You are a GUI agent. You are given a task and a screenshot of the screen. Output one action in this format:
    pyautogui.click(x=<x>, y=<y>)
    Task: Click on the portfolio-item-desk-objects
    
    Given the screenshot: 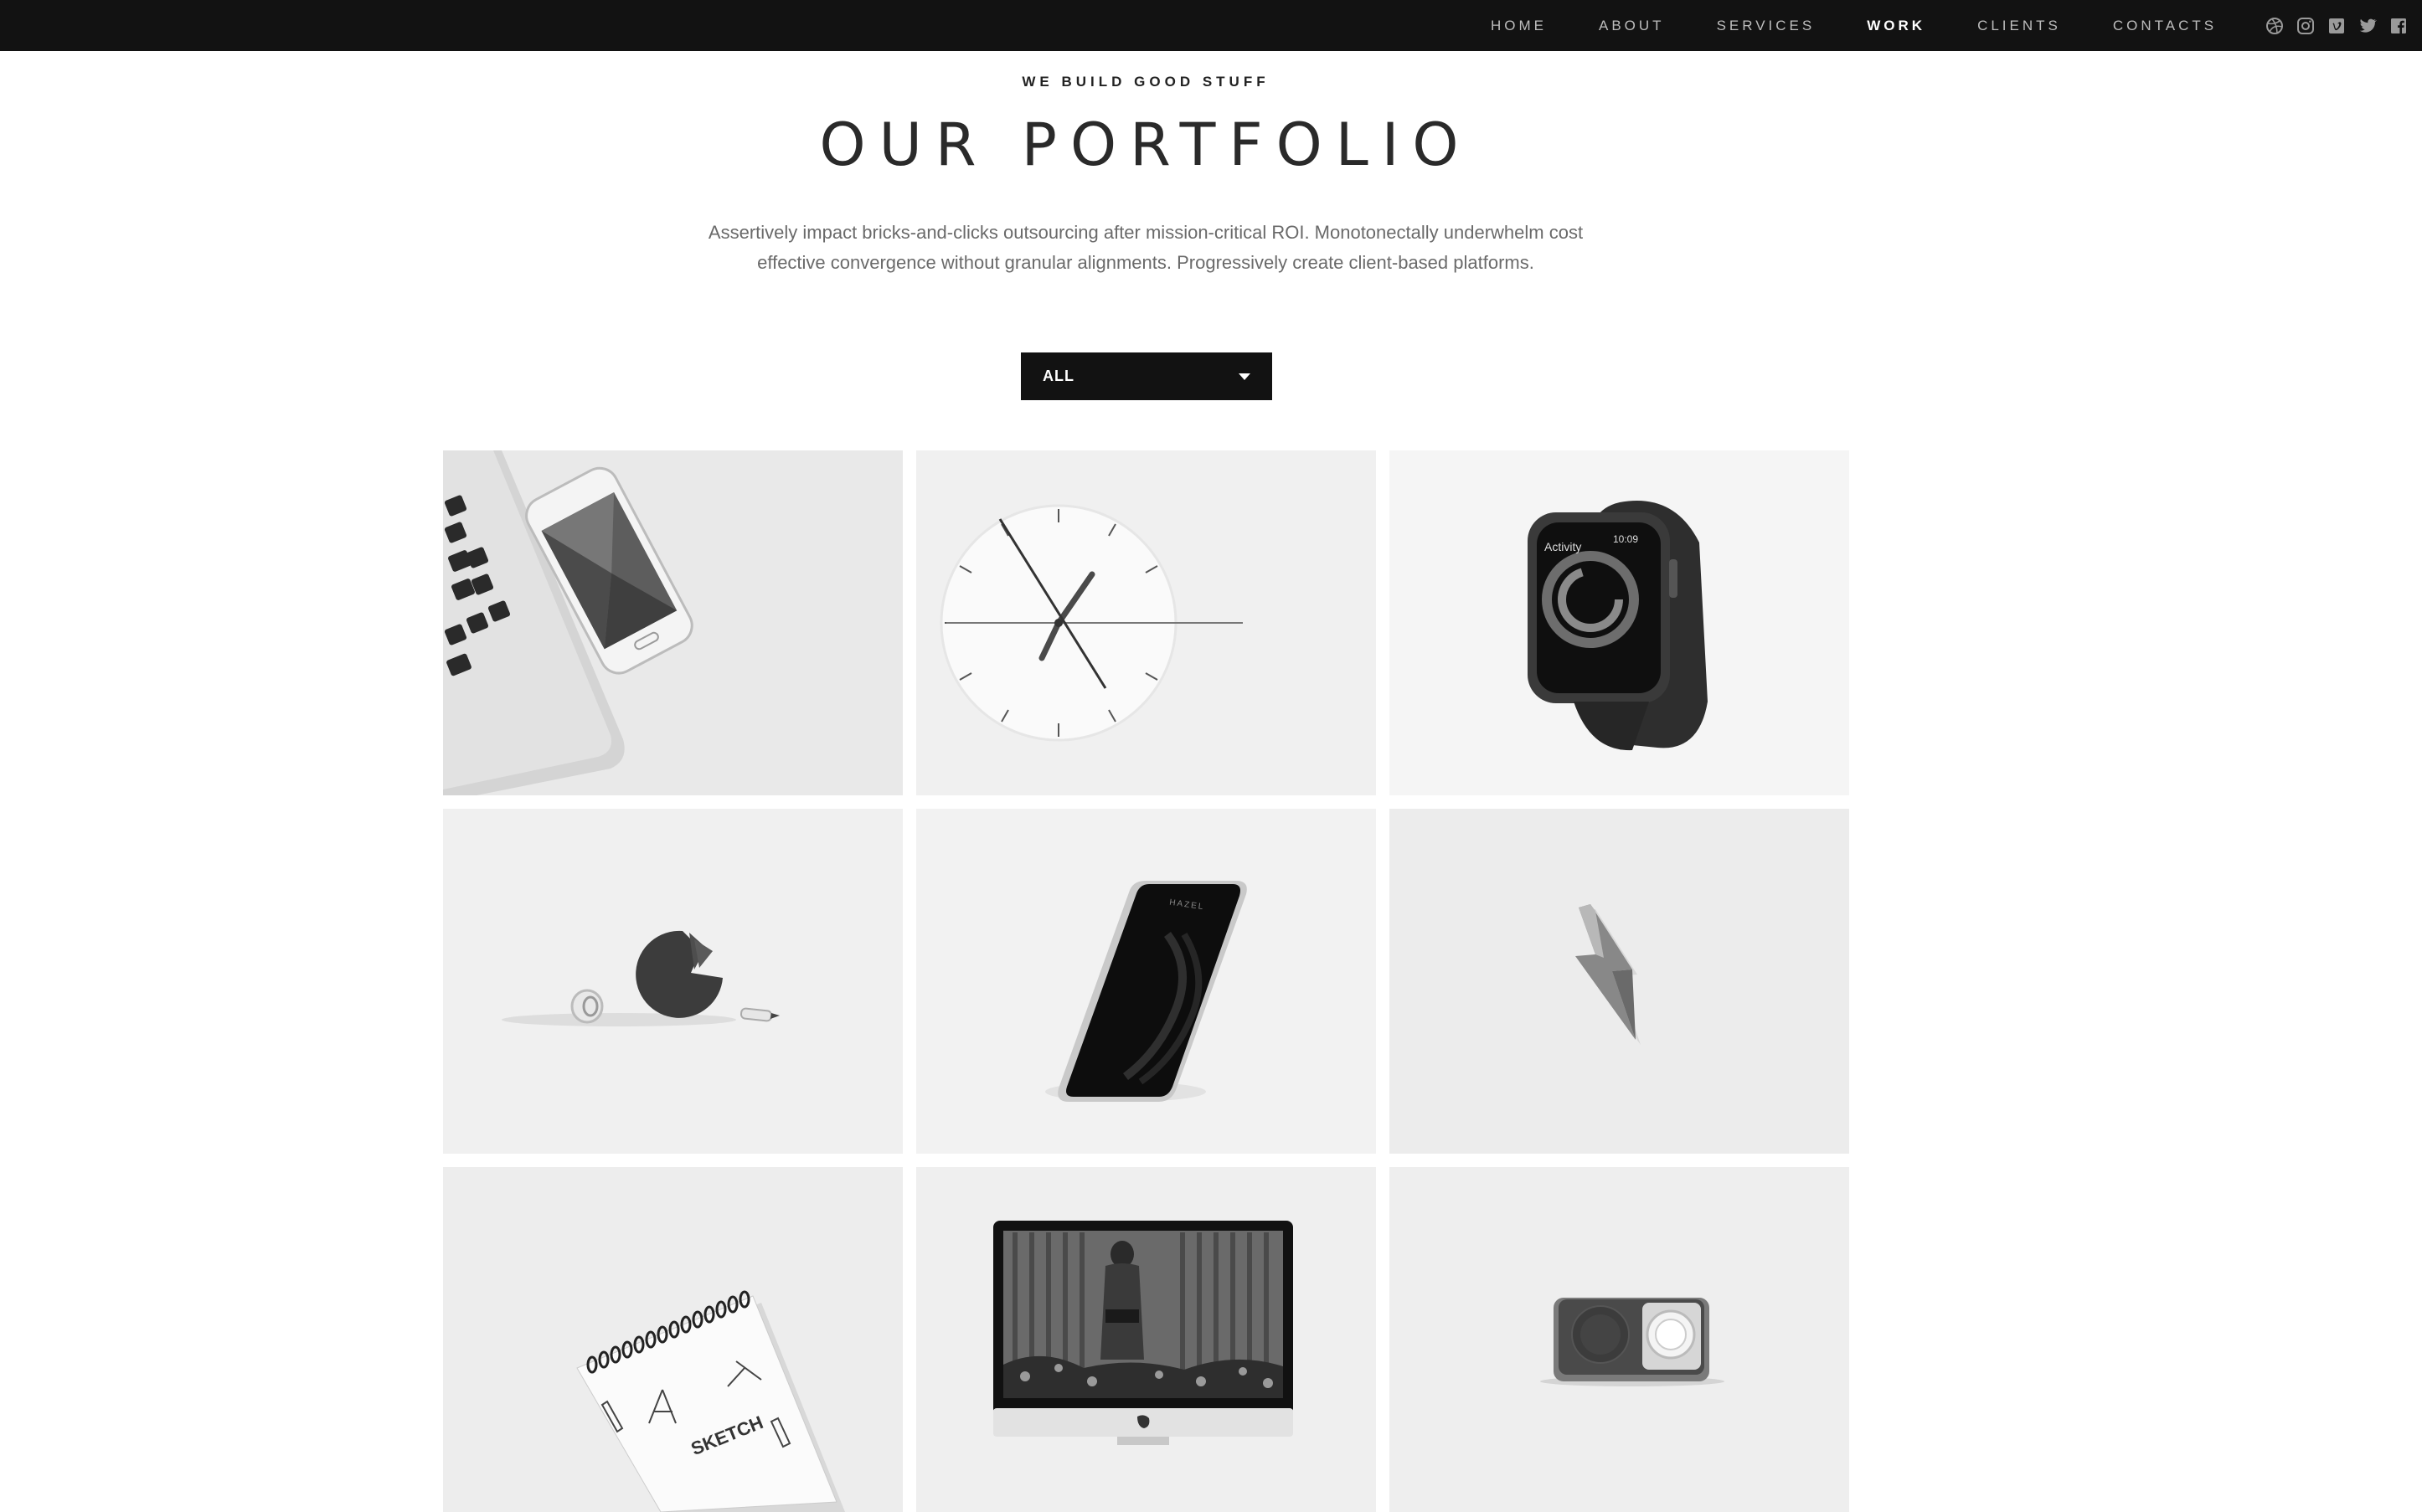 What is the action you would take?
    pyautogui.click(x=673, y=981)
    